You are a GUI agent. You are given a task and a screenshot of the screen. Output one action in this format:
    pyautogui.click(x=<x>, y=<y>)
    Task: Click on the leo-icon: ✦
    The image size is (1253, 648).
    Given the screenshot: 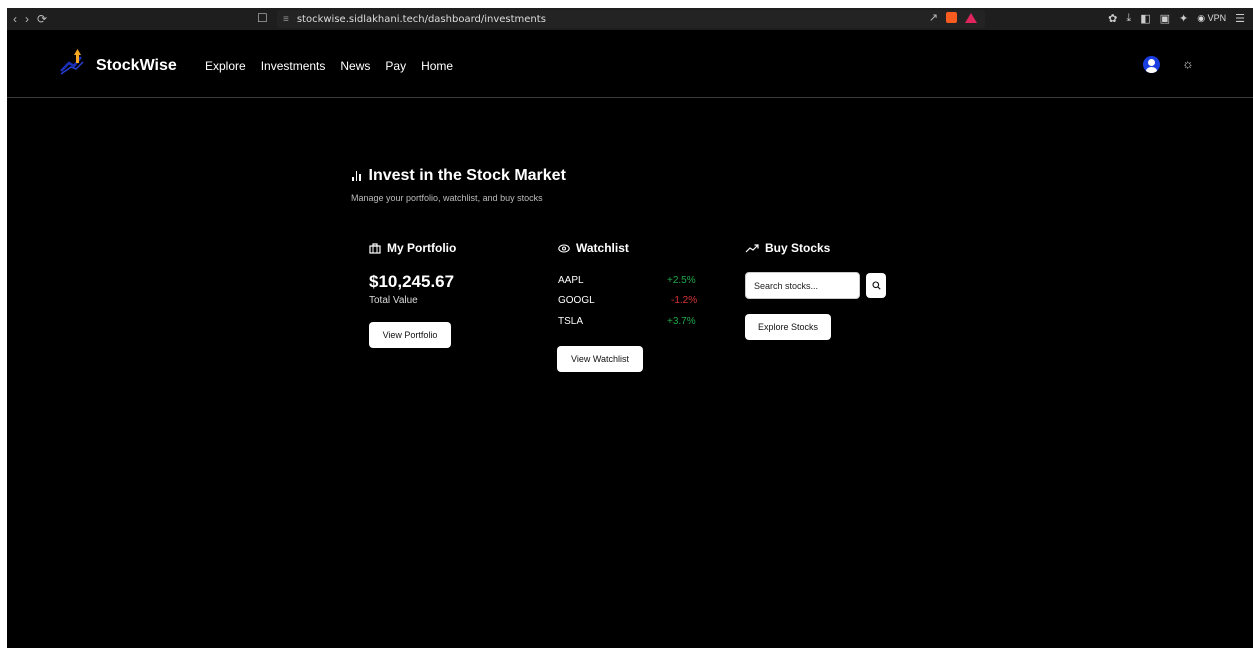 What is the action you would take?
    pyautogui.click(x=1183, y=18)
    